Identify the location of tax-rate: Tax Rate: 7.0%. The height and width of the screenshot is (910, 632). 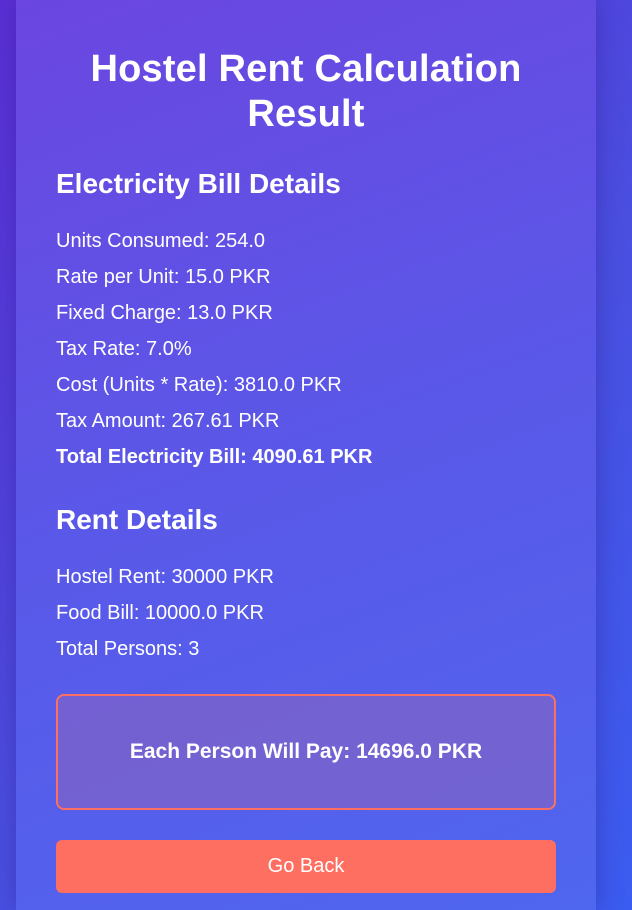
(124, 349).